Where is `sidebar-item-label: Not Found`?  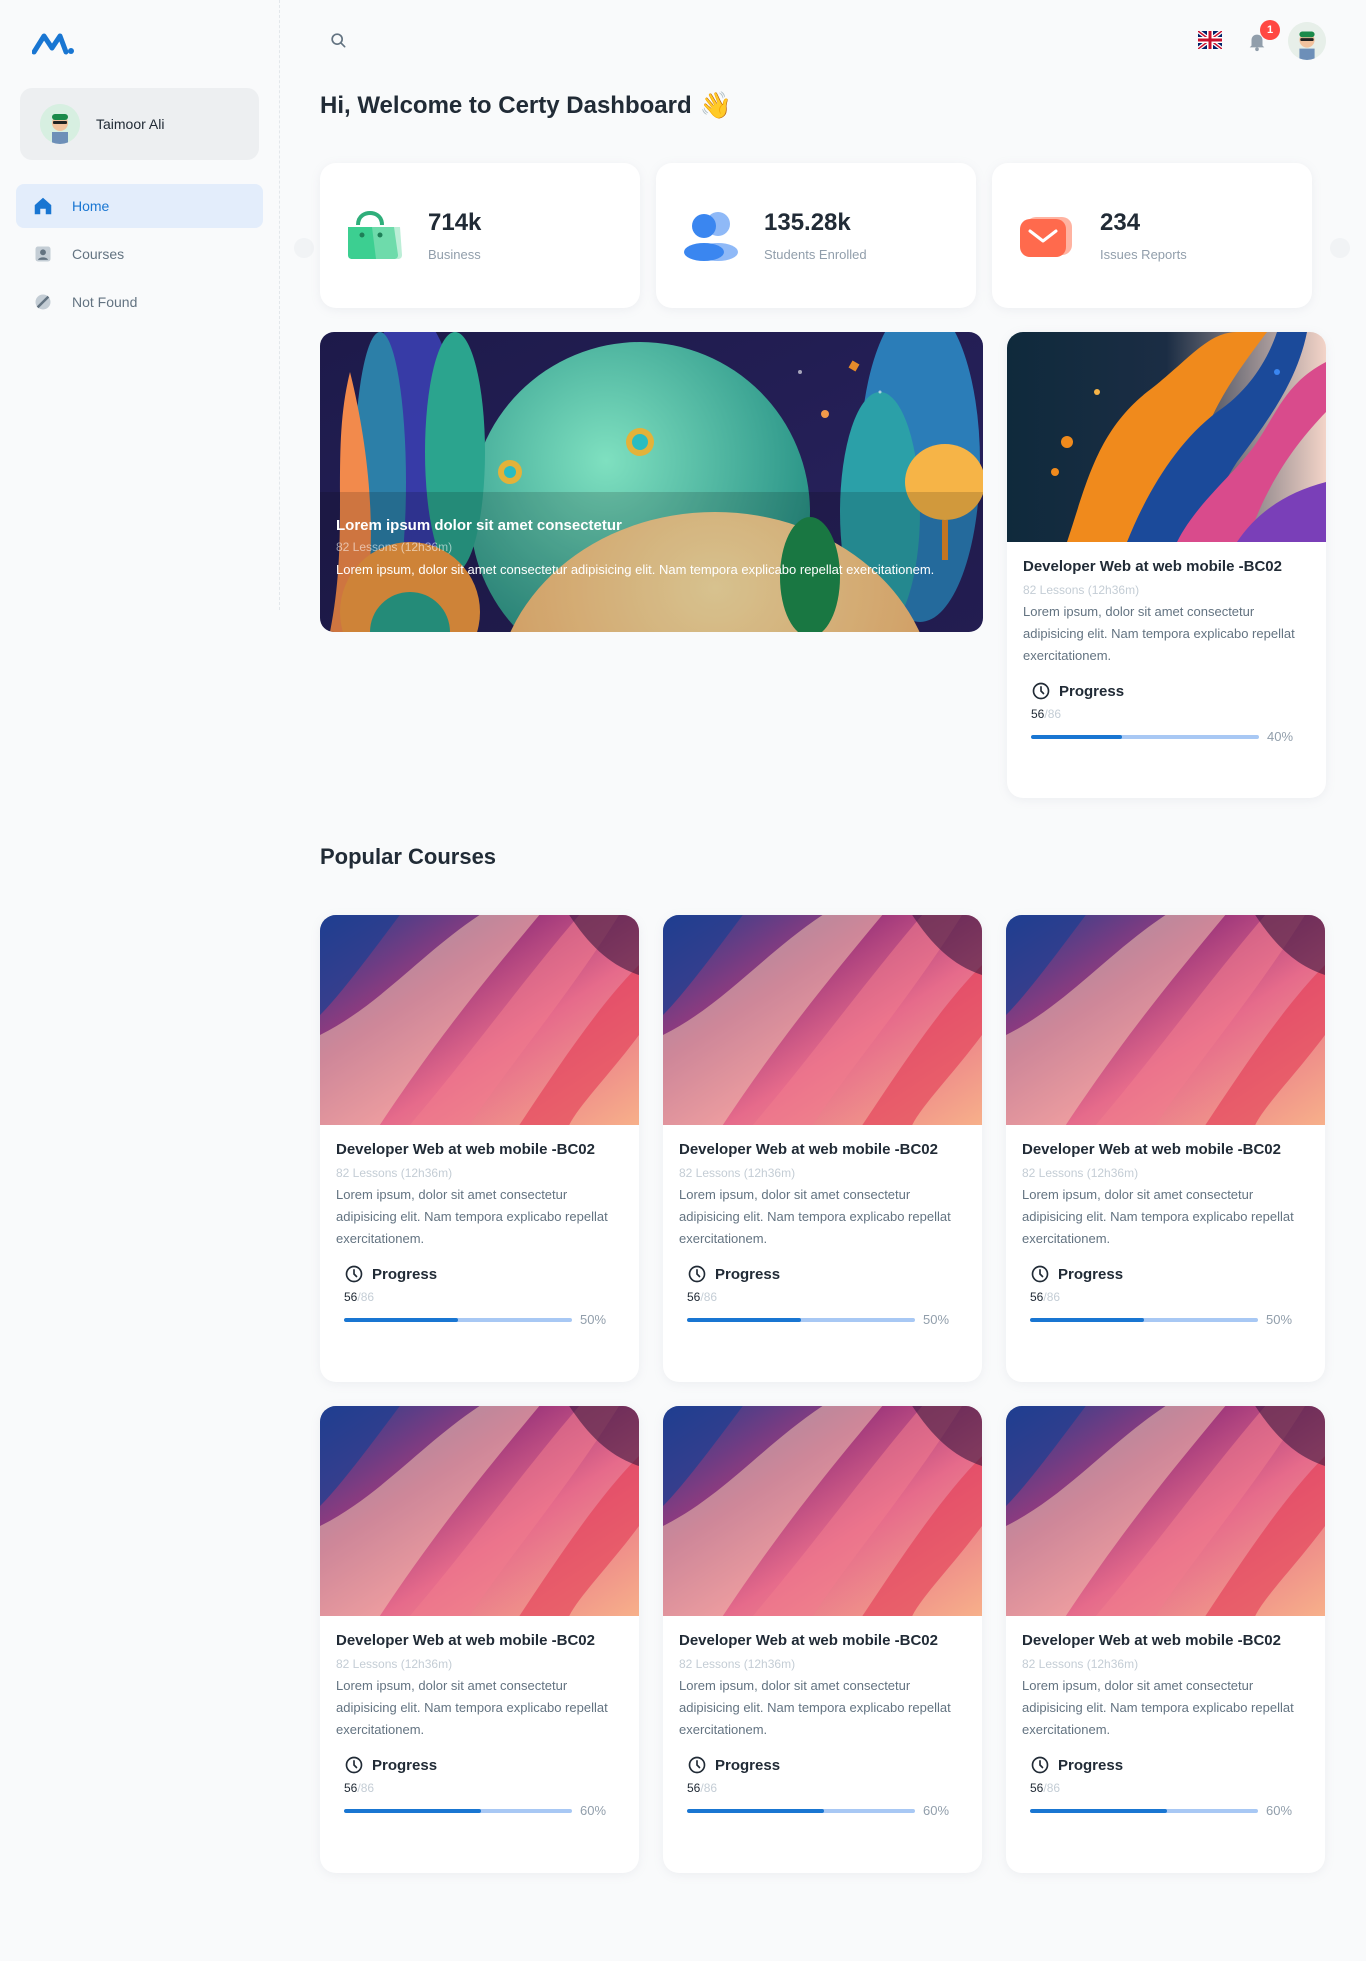
sidebar-item-label: Not Found is located at coordinates (105, 302).